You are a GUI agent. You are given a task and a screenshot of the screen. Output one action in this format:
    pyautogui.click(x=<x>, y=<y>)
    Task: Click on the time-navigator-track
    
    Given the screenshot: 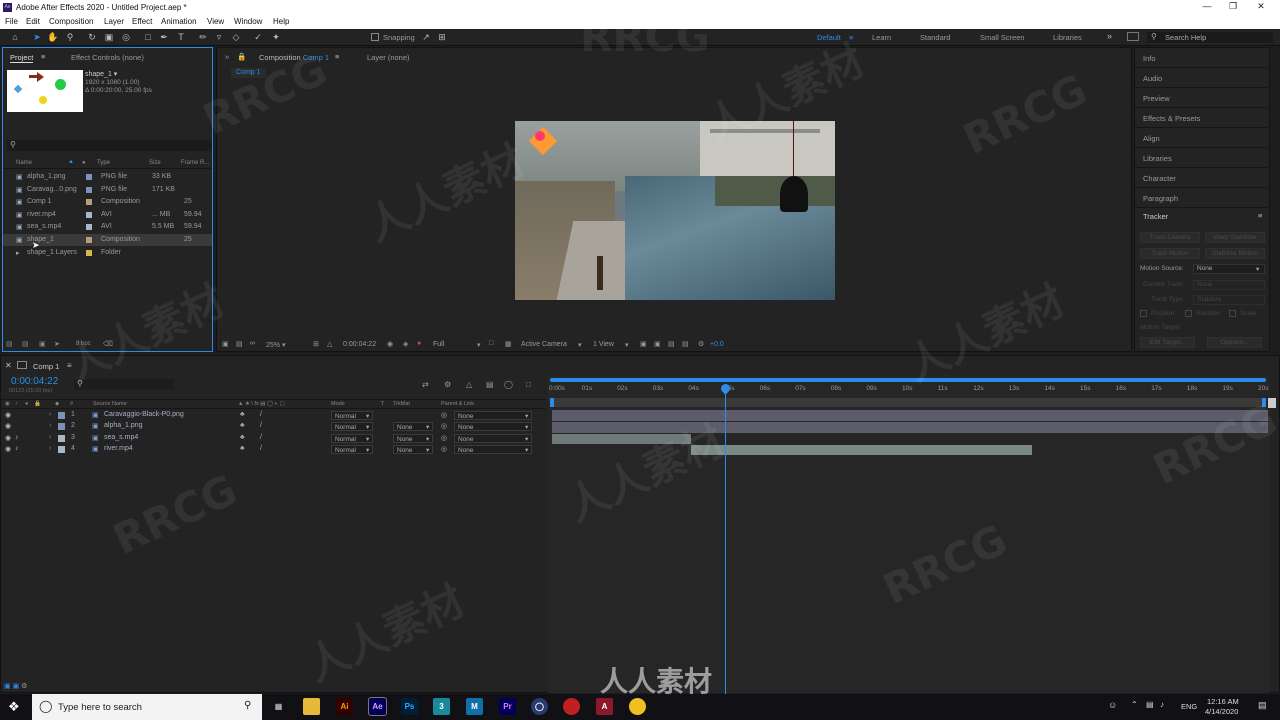 What is the action you would take?
    pyautogui.click(x=908, y=402)
    